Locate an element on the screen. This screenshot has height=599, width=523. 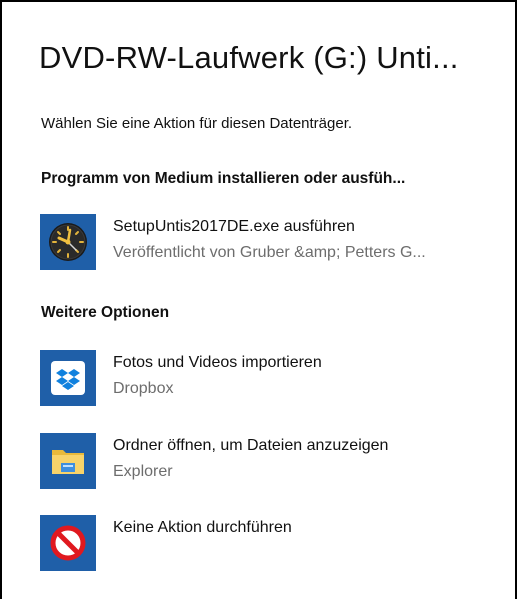
action-import-photos-dropbox: Fotos und Videos importieren Dropbox is located at coordinates (270, 380).